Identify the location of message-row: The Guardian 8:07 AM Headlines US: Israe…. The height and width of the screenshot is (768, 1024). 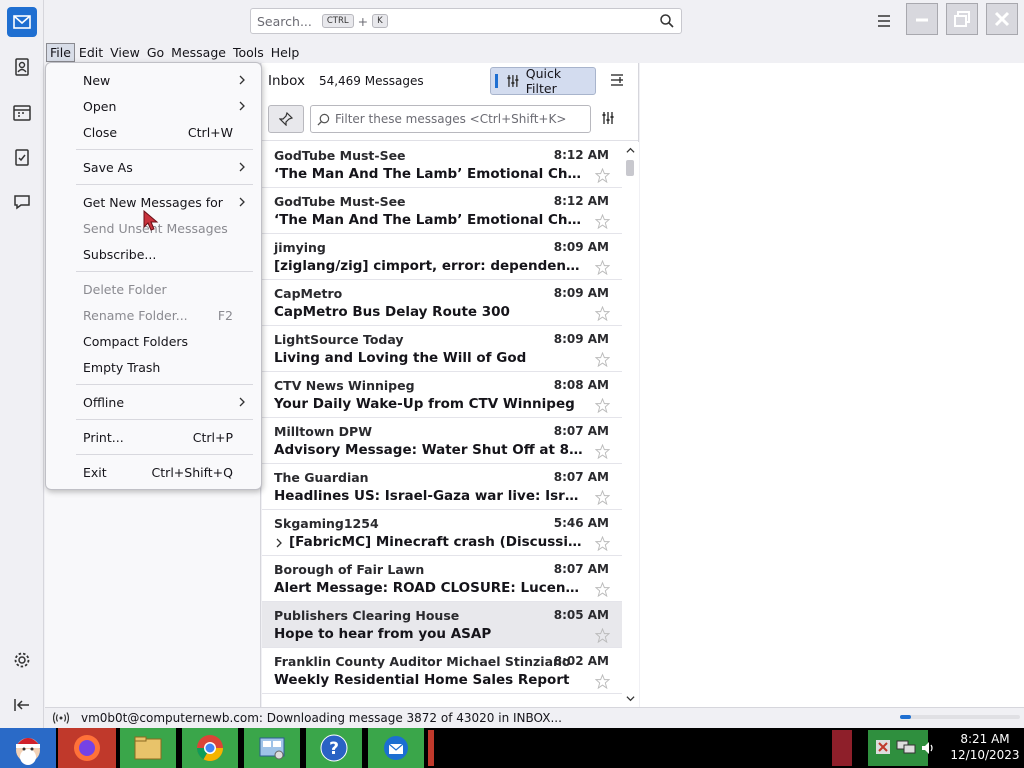
(442, 487).